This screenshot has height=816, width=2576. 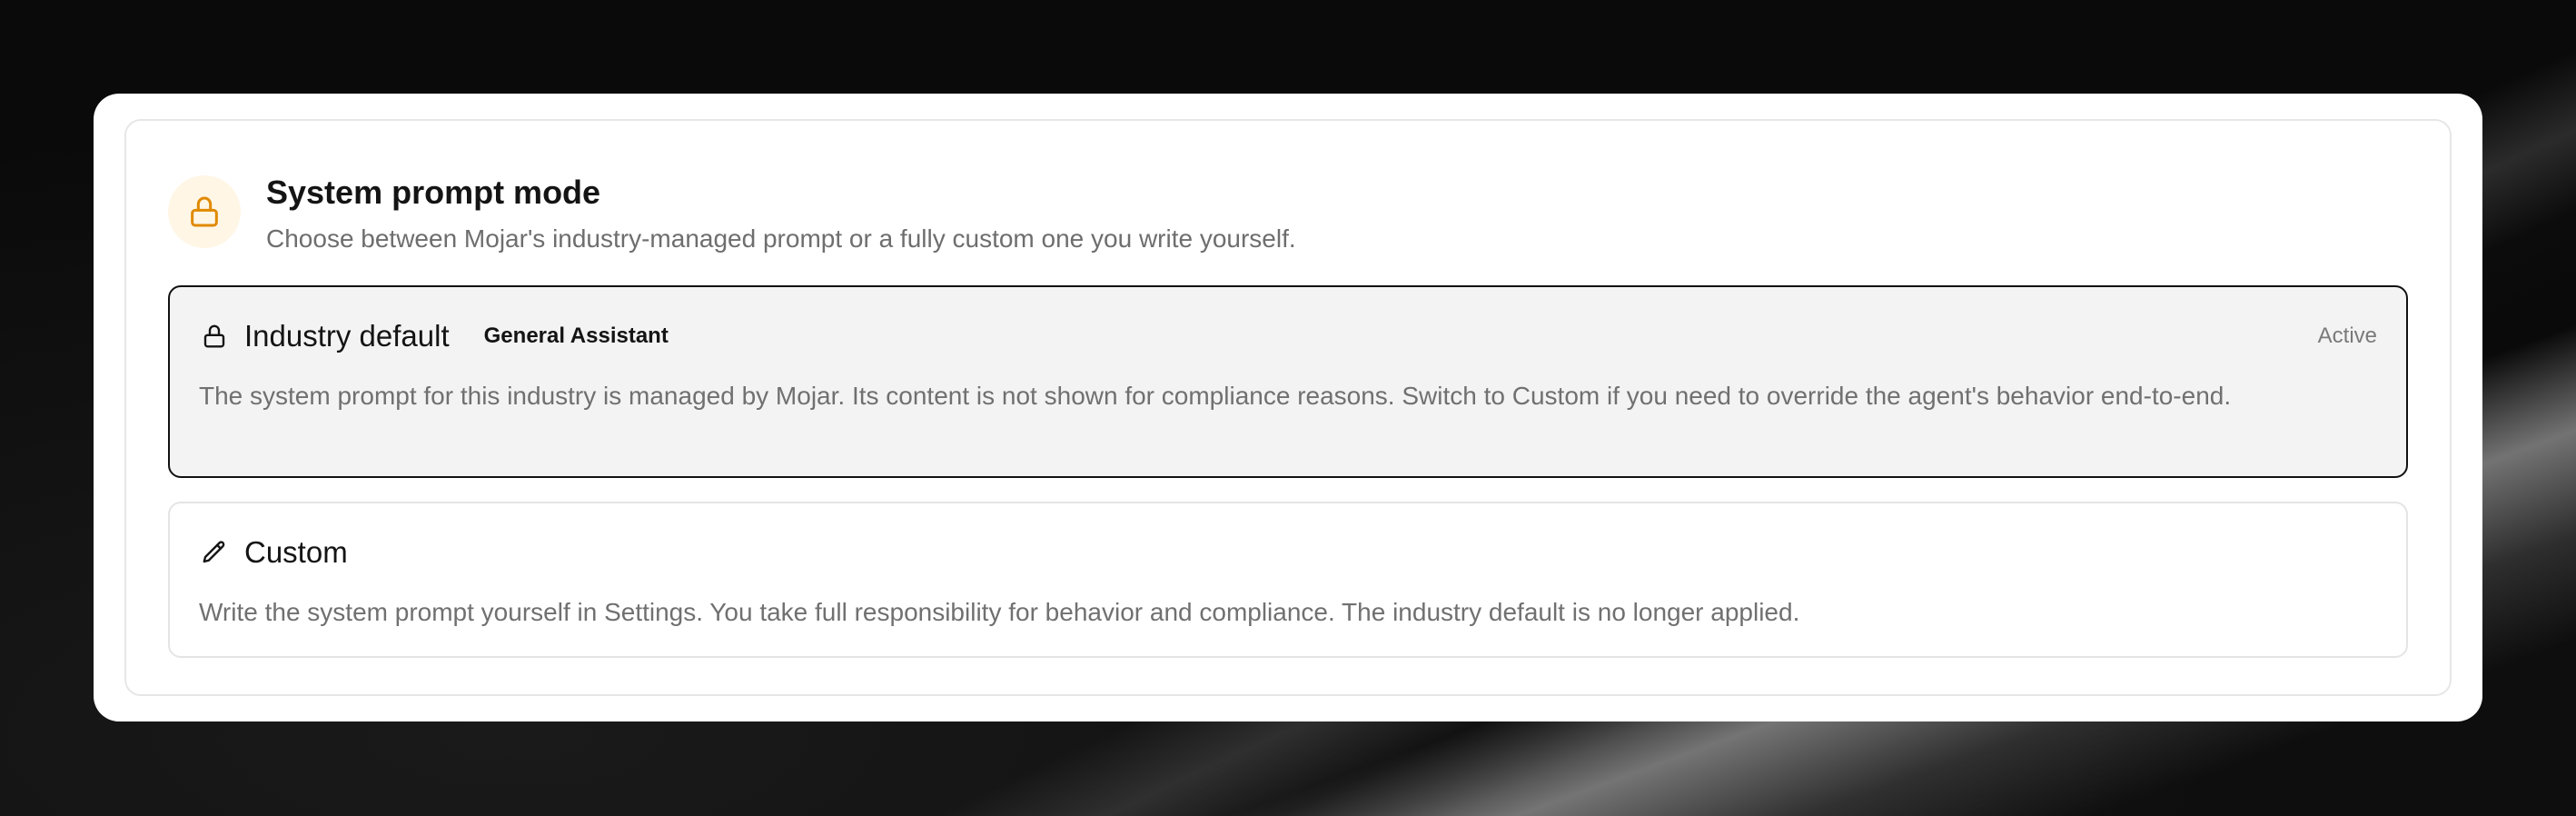 What do you see at coordinates (576, 336) in the screenshot?
I see `industry-badge: General Assistant` at bounding box center [576, 336].